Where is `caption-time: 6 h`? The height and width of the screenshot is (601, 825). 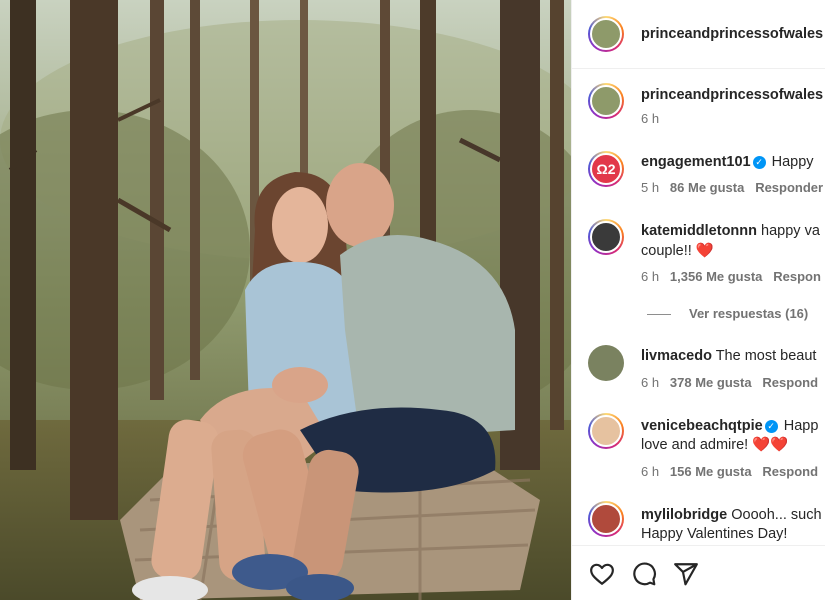
caption-time: 6 h is located at coordinates (650, 118).